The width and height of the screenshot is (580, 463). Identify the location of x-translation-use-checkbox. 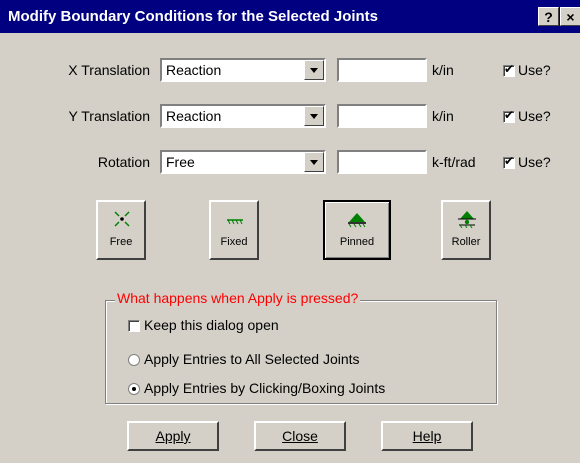
(509, 69).